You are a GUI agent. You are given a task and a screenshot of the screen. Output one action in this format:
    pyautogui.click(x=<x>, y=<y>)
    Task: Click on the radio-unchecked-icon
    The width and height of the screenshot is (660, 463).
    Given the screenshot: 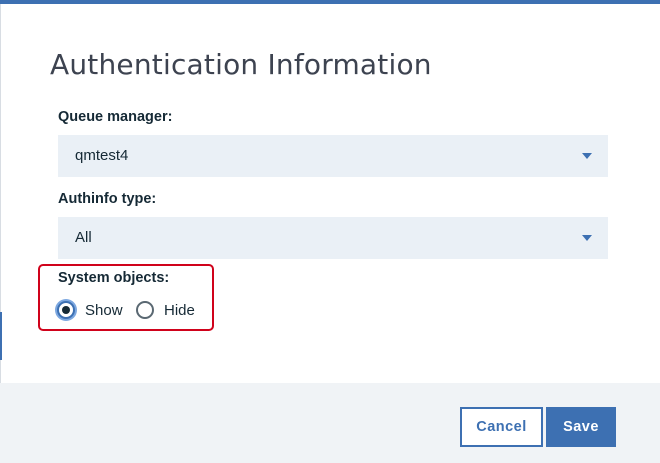 What is the action you would take?
    pyautogui.click(x=145, y=310)
    